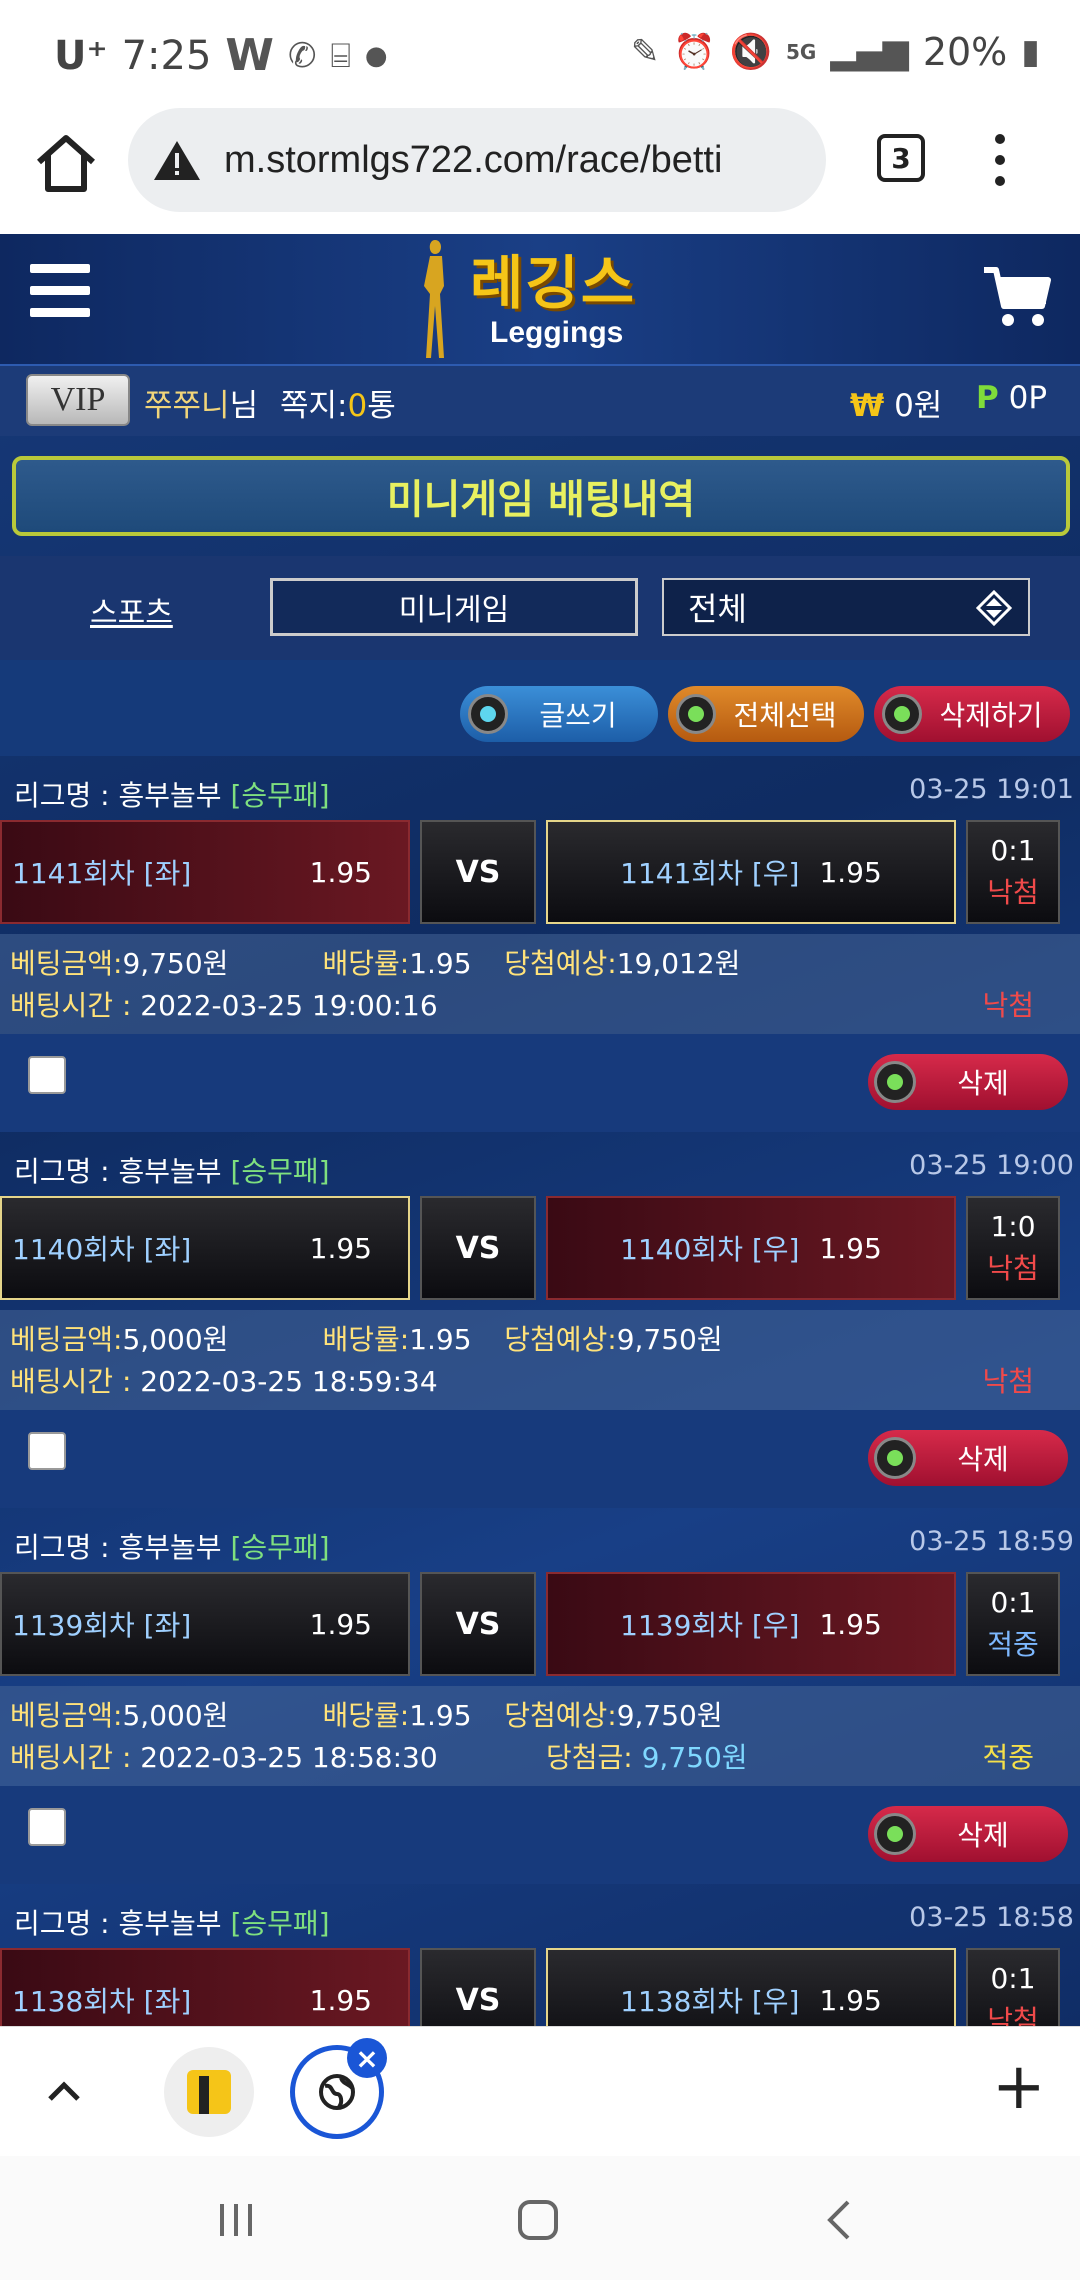  Describe the element at coordinates (541, 496) in the screenshot. I see `page-title: 미니게임 배팅내역` at that location.